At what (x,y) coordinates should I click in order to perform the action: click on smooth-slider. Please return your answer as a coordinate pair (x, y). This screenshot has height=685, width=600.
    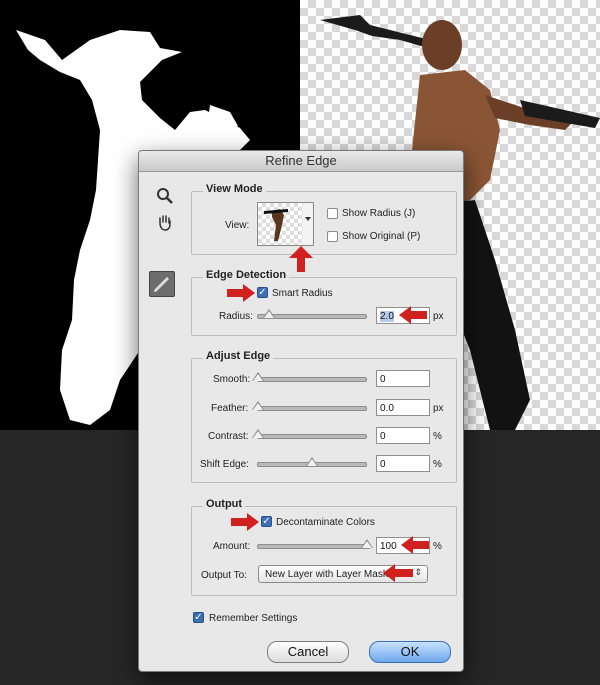
    Looking at the image, I should click on (312, 379).